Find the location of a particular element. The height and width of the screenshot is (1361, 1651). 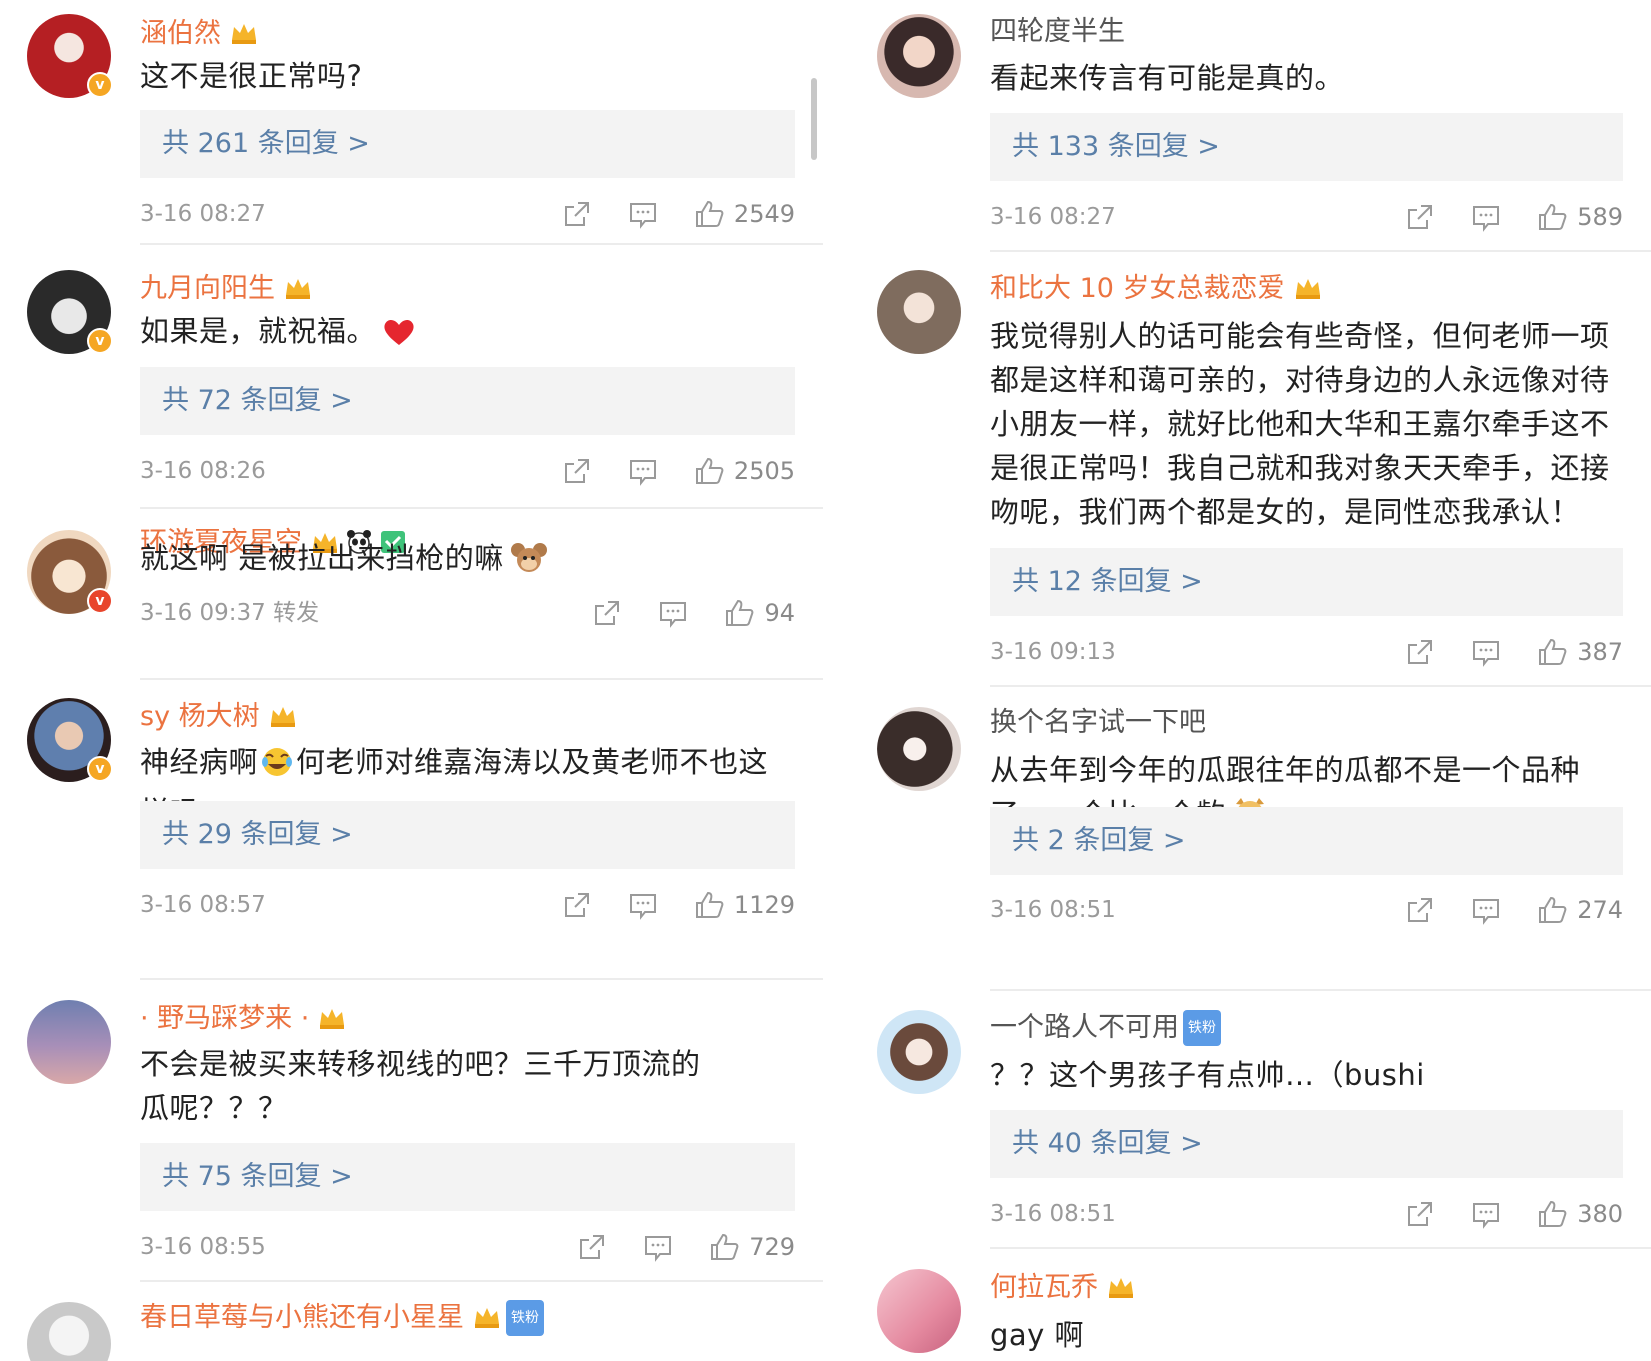

comment-meta: 3-16 08:27 2549 is located at coordinates (467, 214).